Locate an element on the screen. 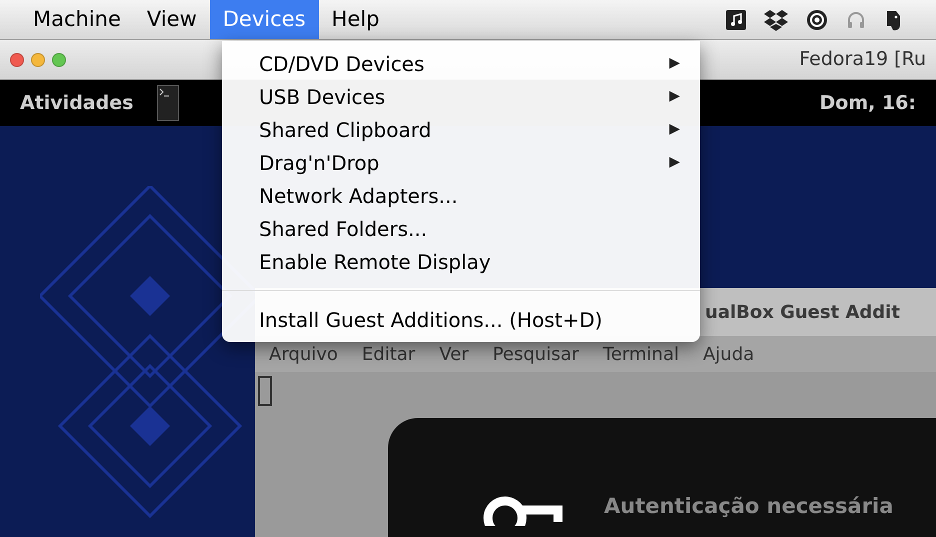 Image resolution: width=936 pixels, height=537 pixels. menu-item: USB Devices ▶ is located at coordinates (461, 96).